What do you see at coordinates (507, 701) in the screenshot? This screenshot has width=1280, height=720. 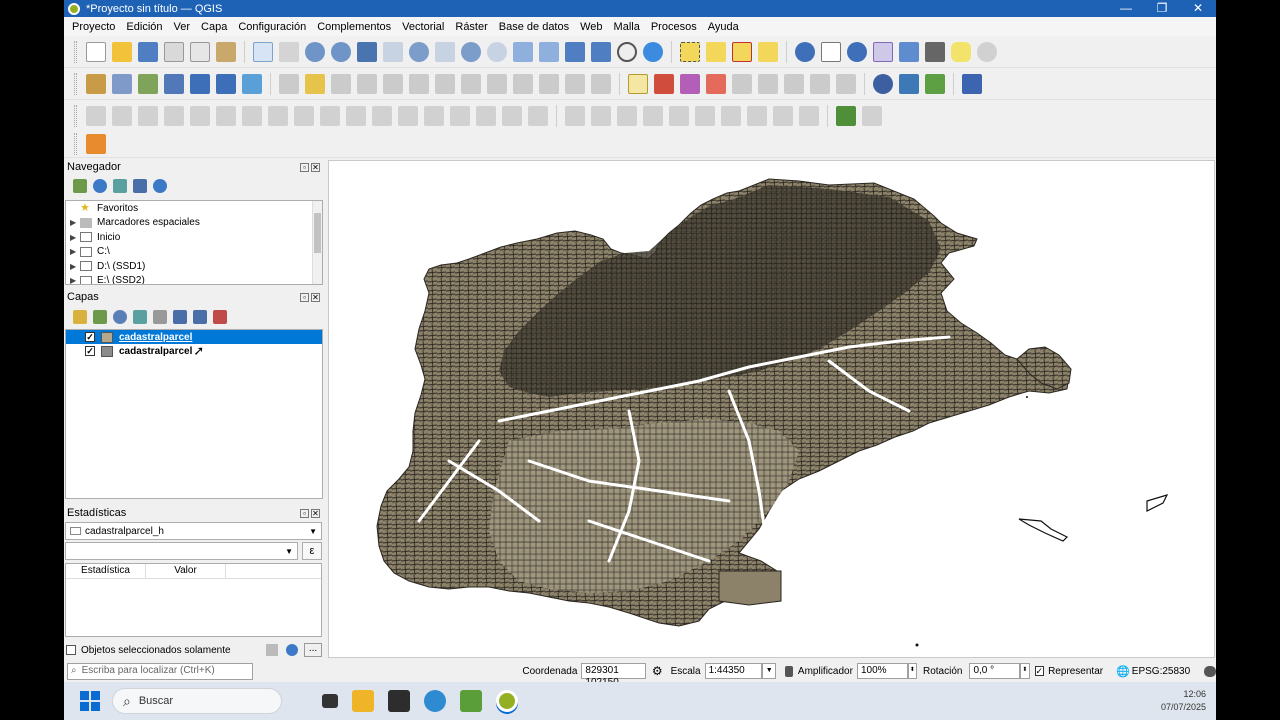 I see `qgis-taskbar-icon` at bounding box center [507, 701].